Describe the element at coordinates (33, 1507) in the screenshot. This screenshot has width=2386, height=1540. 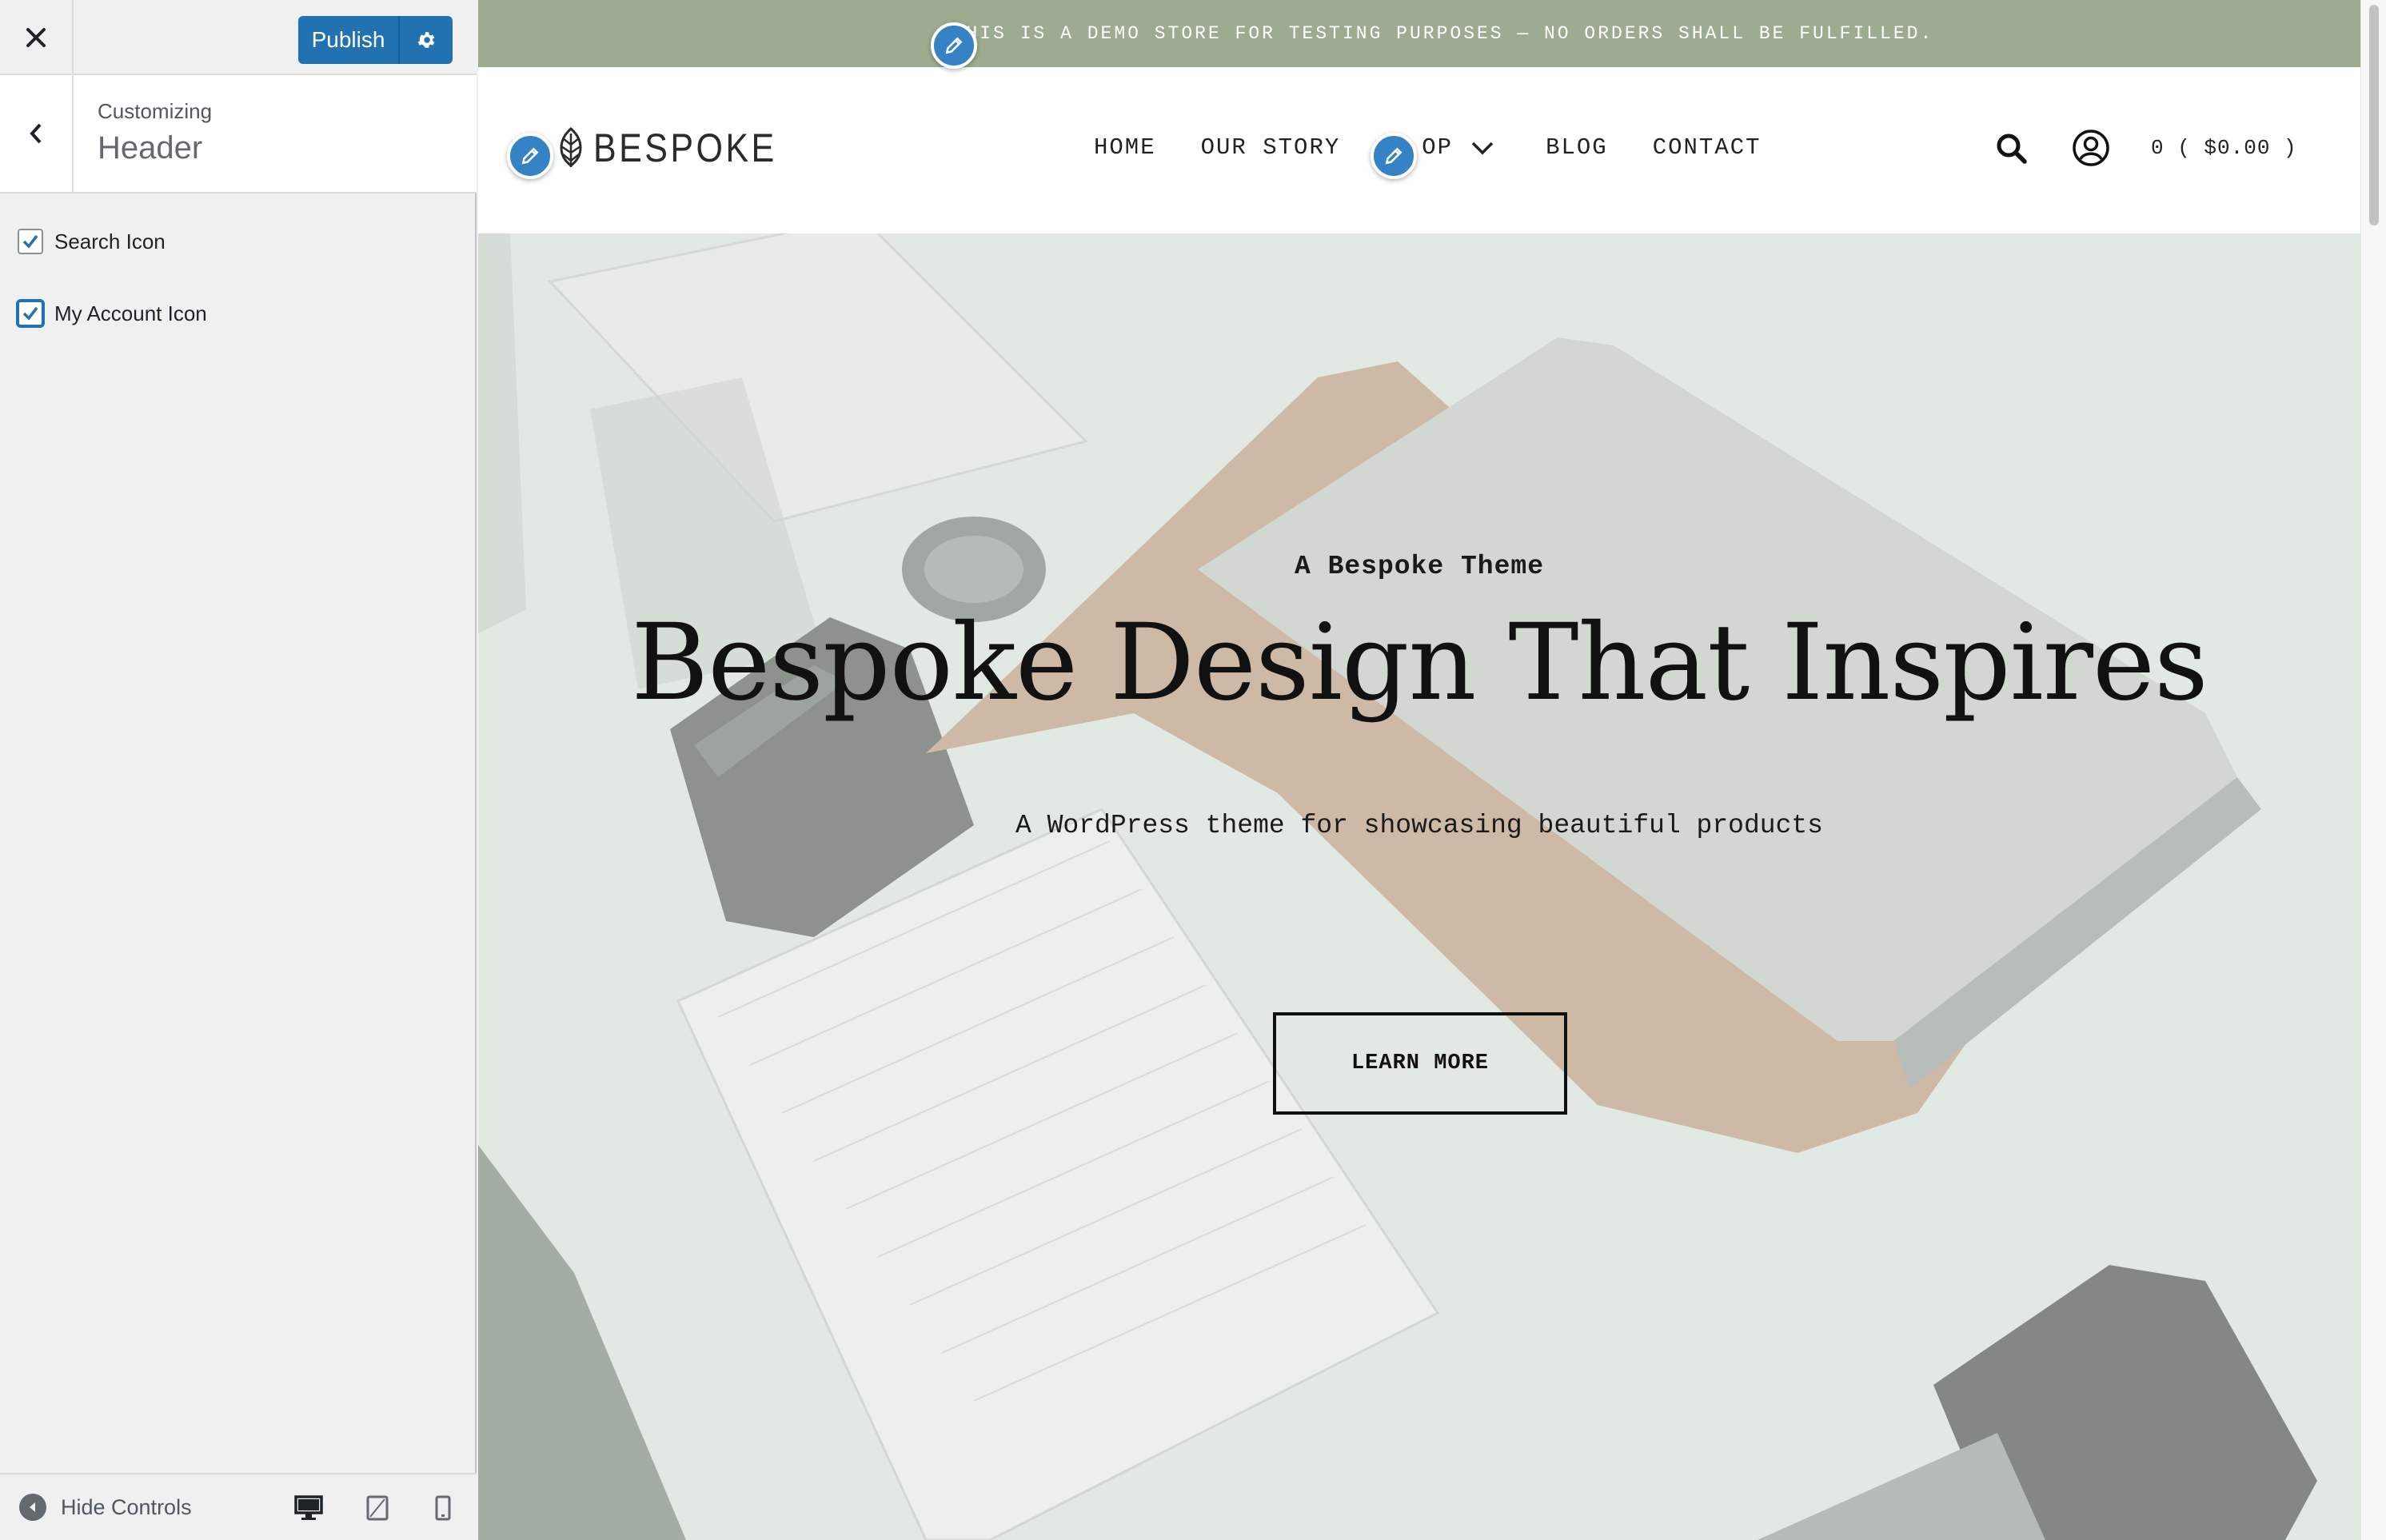
I see `collapse-arrow-icon` at that location.